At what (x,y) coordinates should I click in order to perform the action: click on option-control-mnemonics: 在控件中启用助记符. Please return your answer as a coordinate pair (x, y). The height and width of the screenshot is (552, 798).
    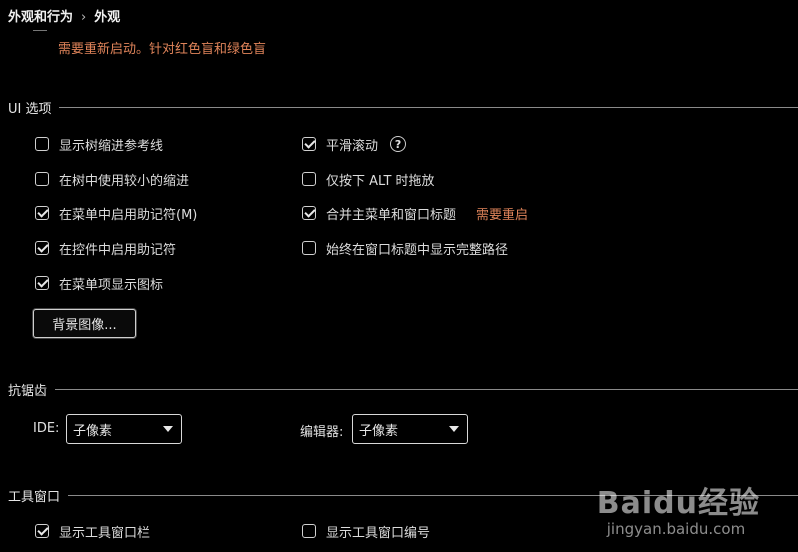
    Looking at the image, I should click on (105, 248).